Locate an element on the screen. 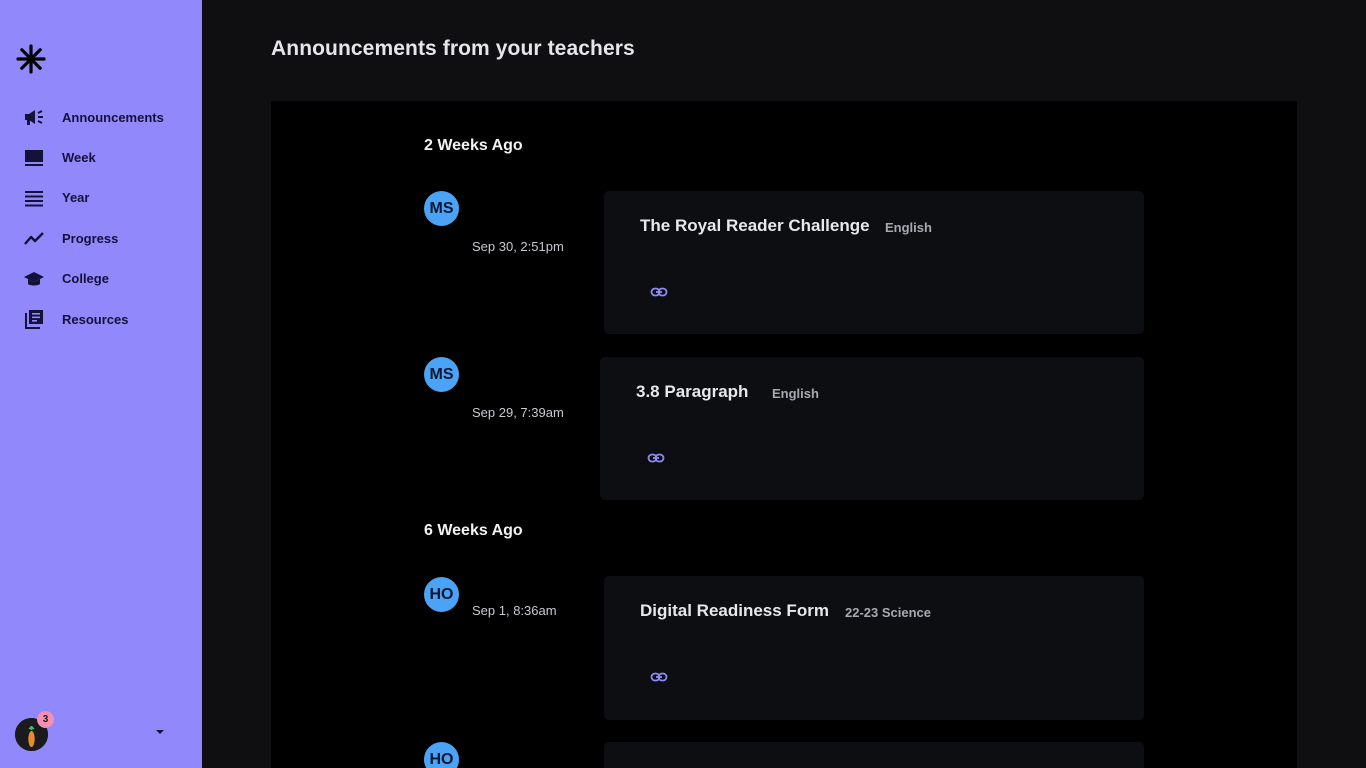 This screenshot has width=1366, height=768. sidebar-item-label: Announcements is located at coordinates (113, 117).